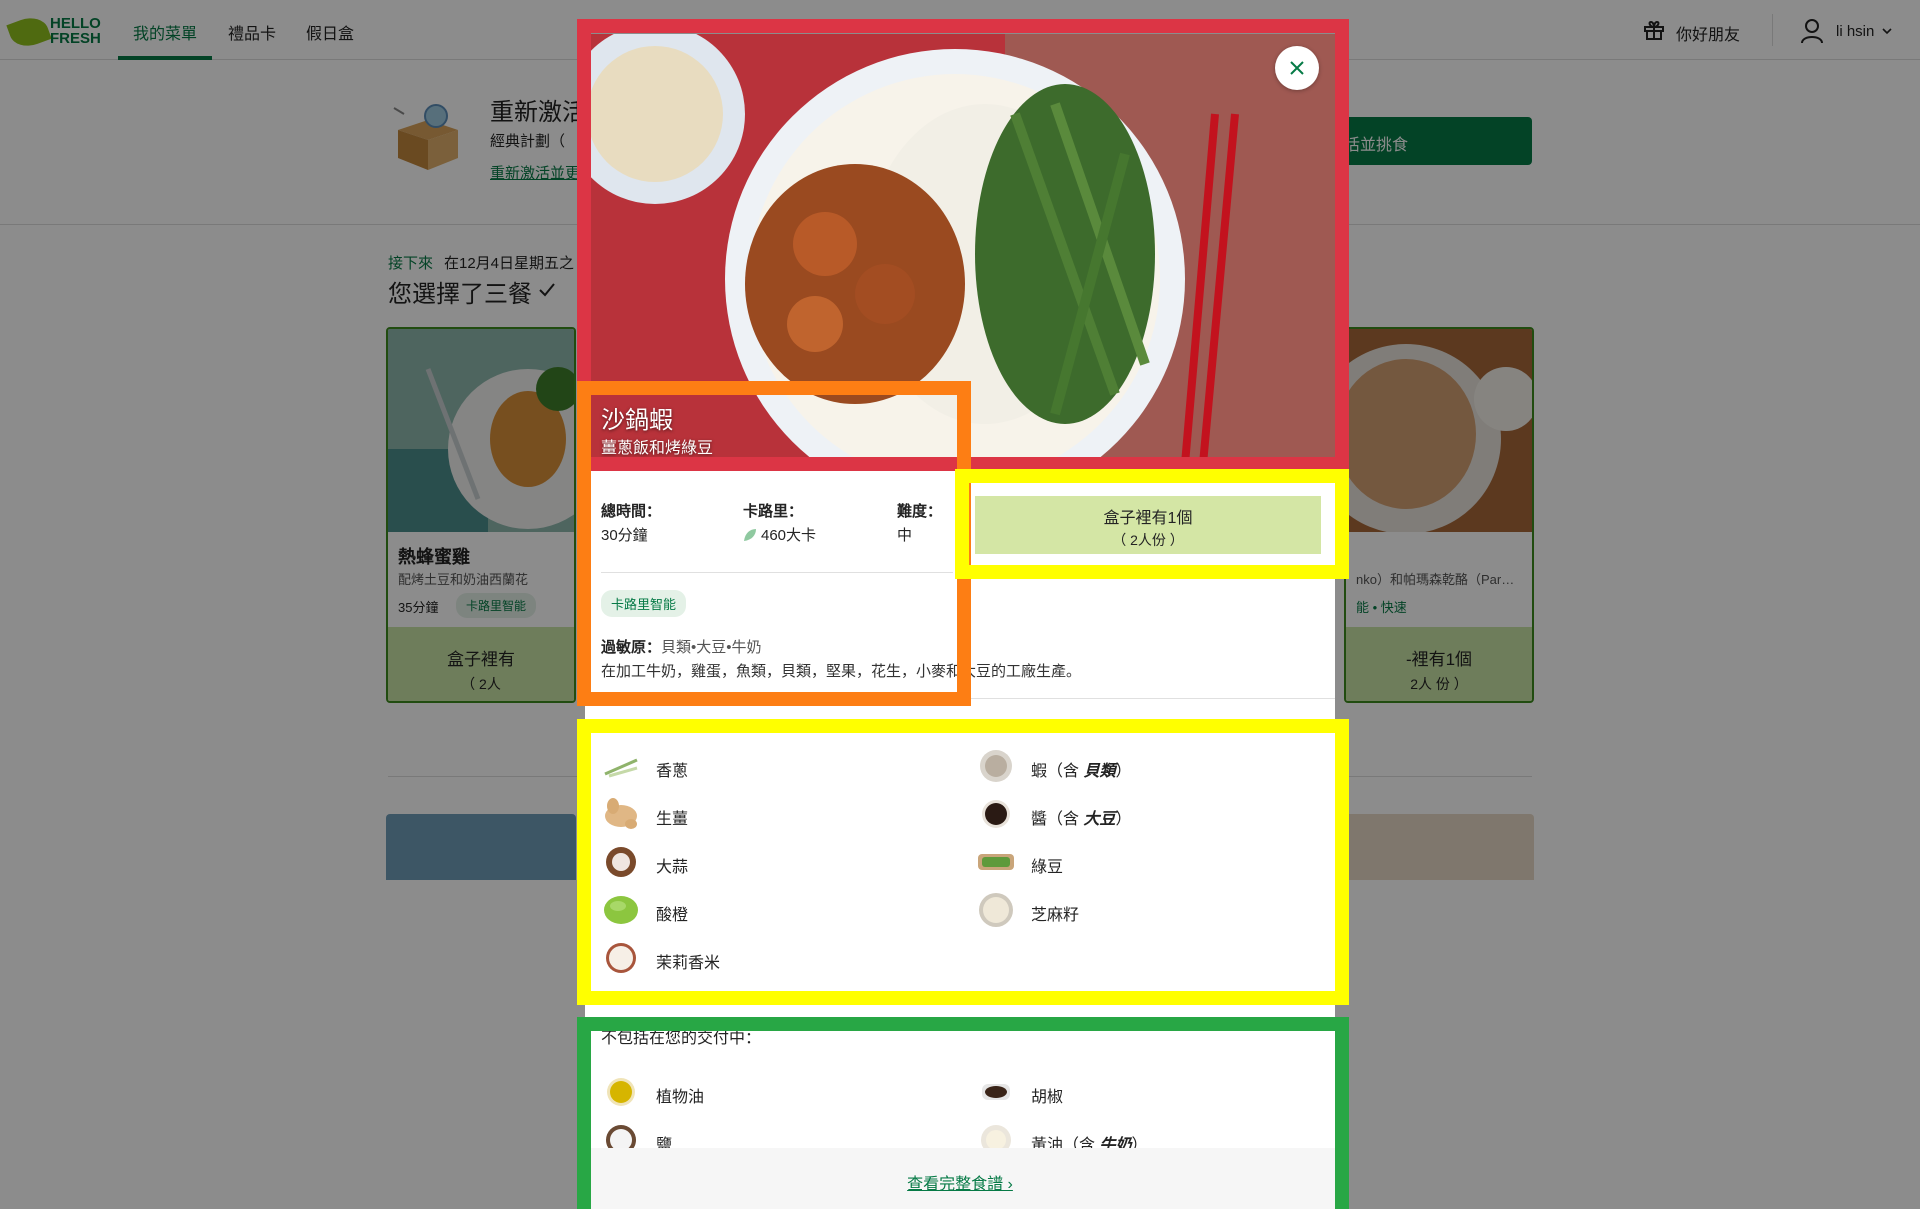 Image resolution: width=1920 pixels, height=1209 pixels. I want to click on annotation-frame-green, so click(963, 1113).